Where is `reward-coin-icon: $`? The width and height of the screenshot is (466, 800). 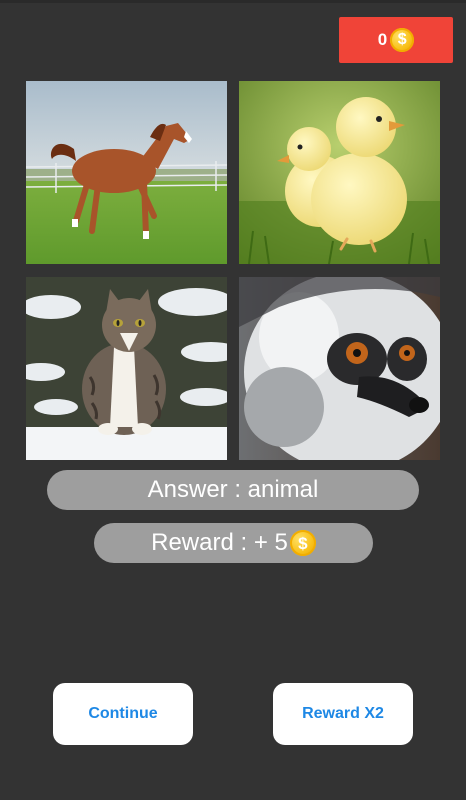 reward-coin-icon: $ is located at coordinates (302, 543).